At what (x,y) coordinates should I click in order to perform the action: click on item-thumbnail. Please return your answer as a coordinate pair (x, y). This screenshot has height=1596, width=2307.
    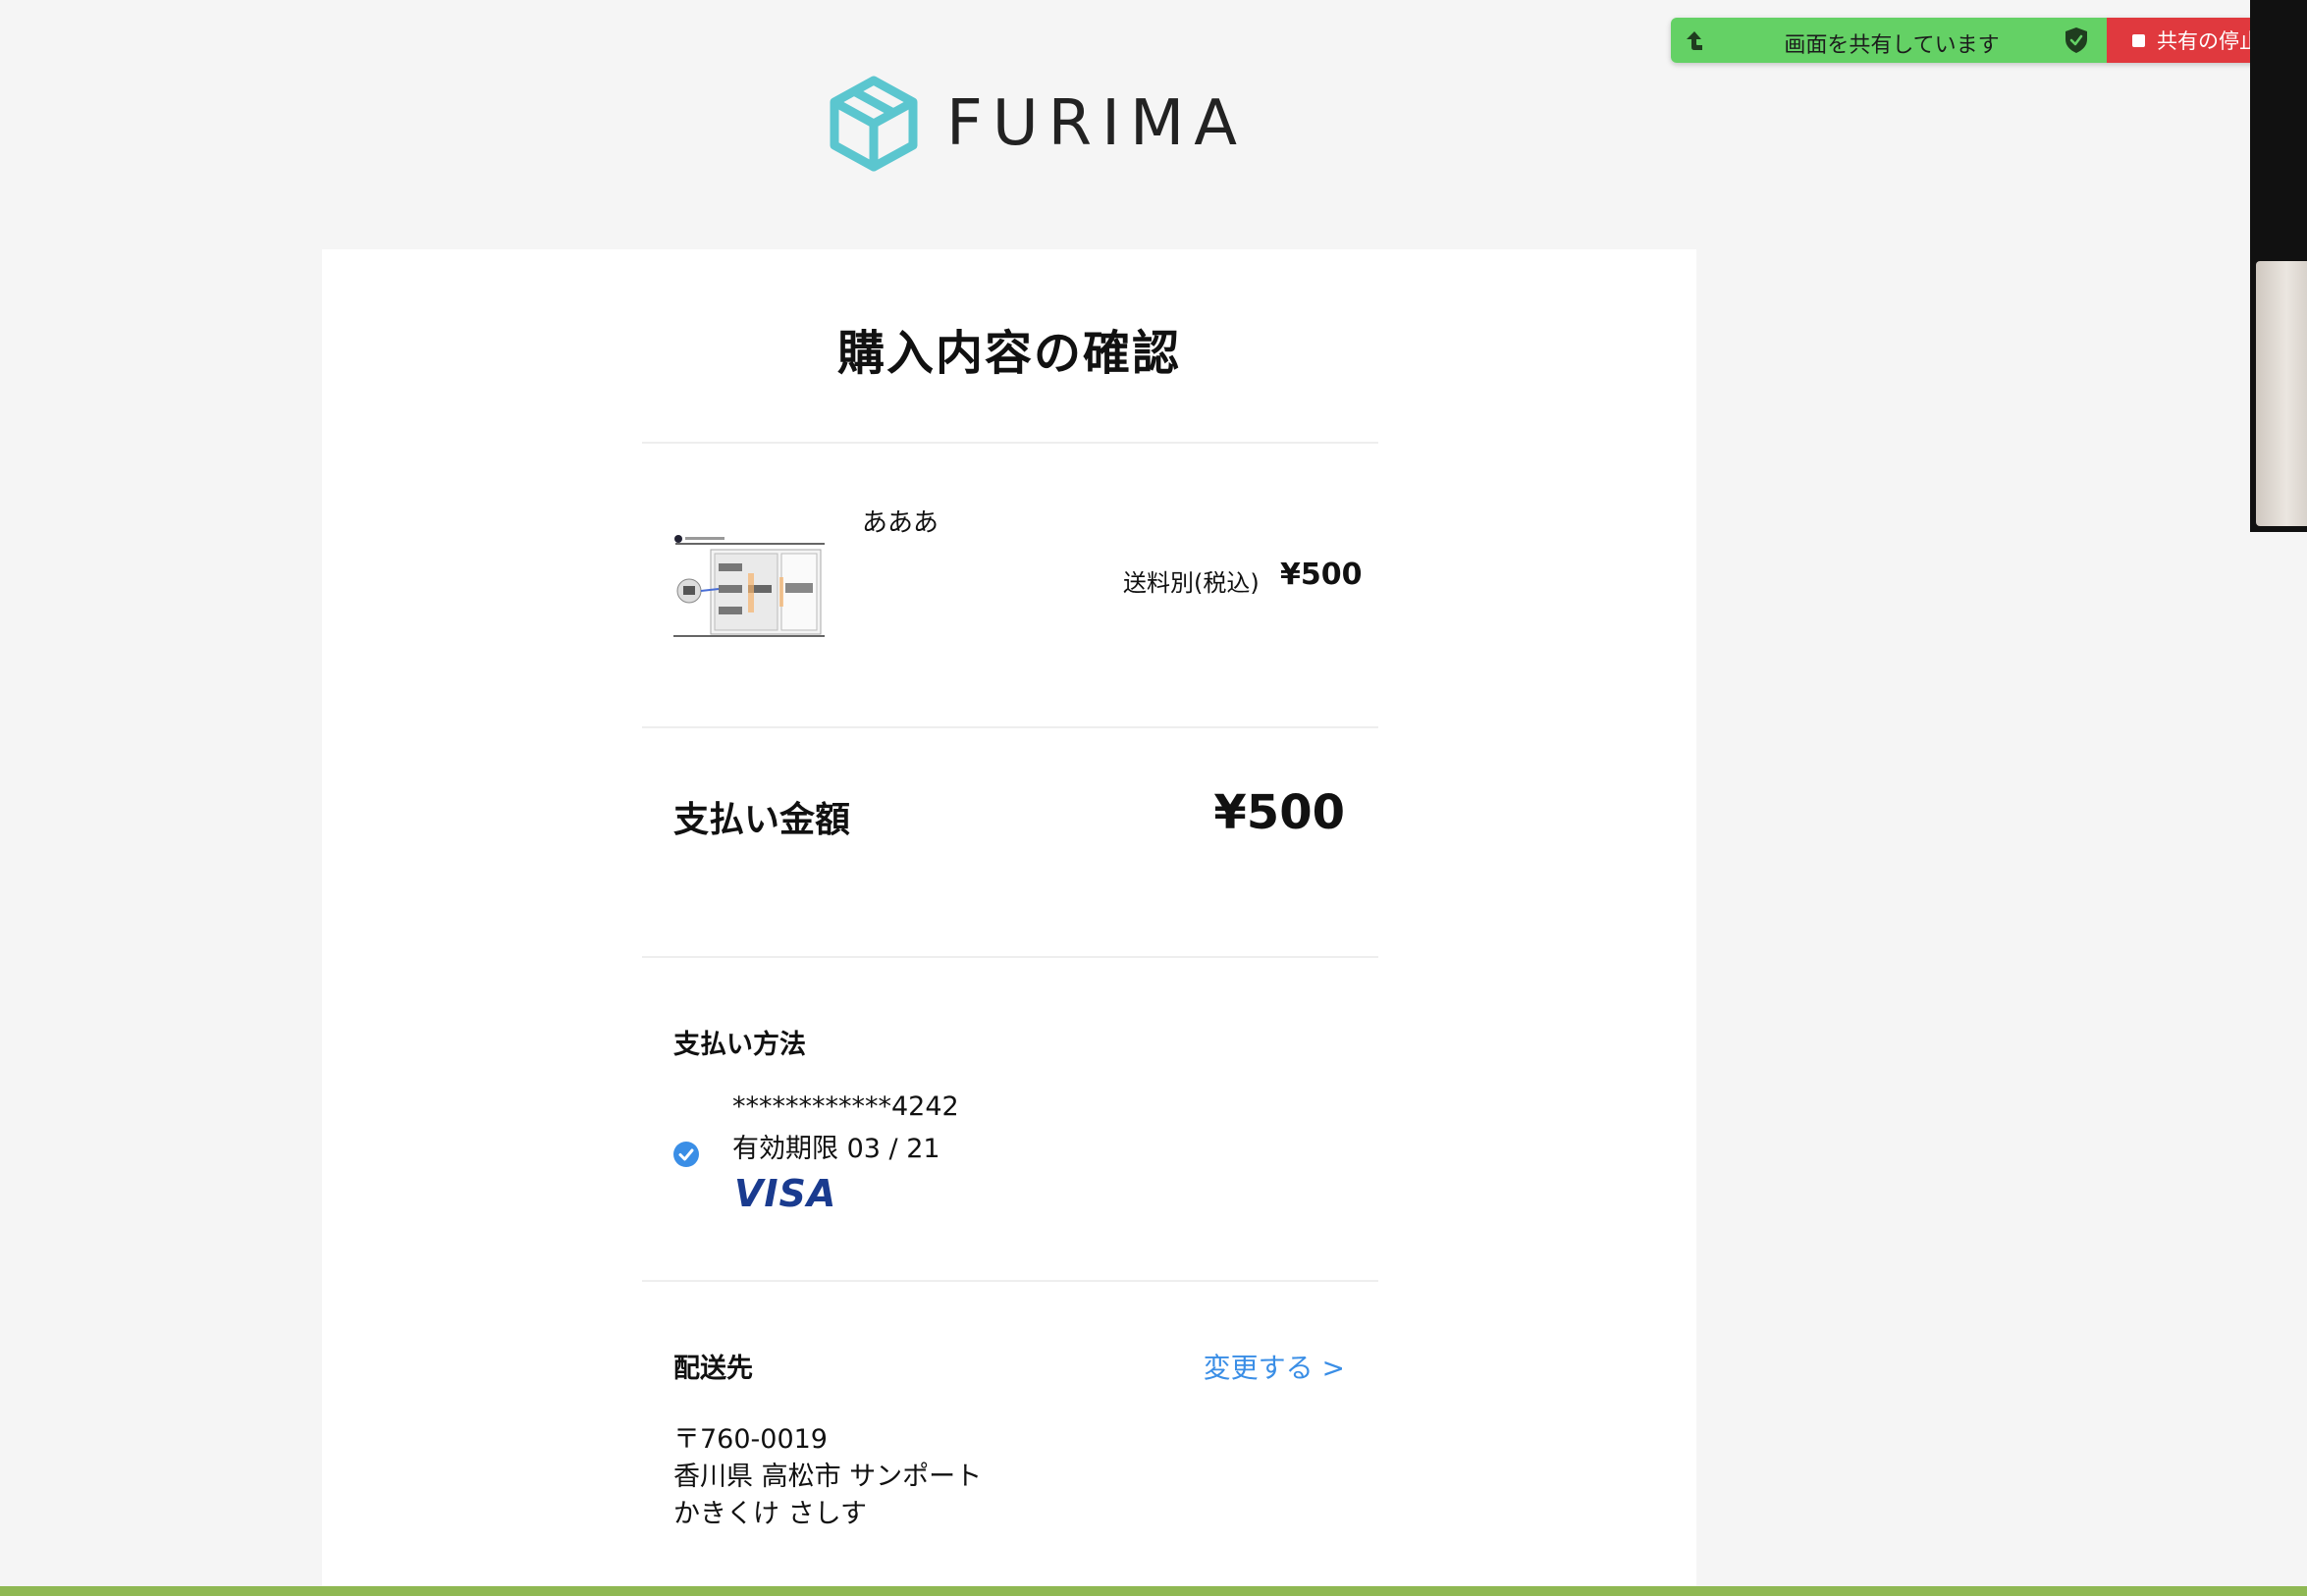
    Looking at the image, I should click on (749, 587).